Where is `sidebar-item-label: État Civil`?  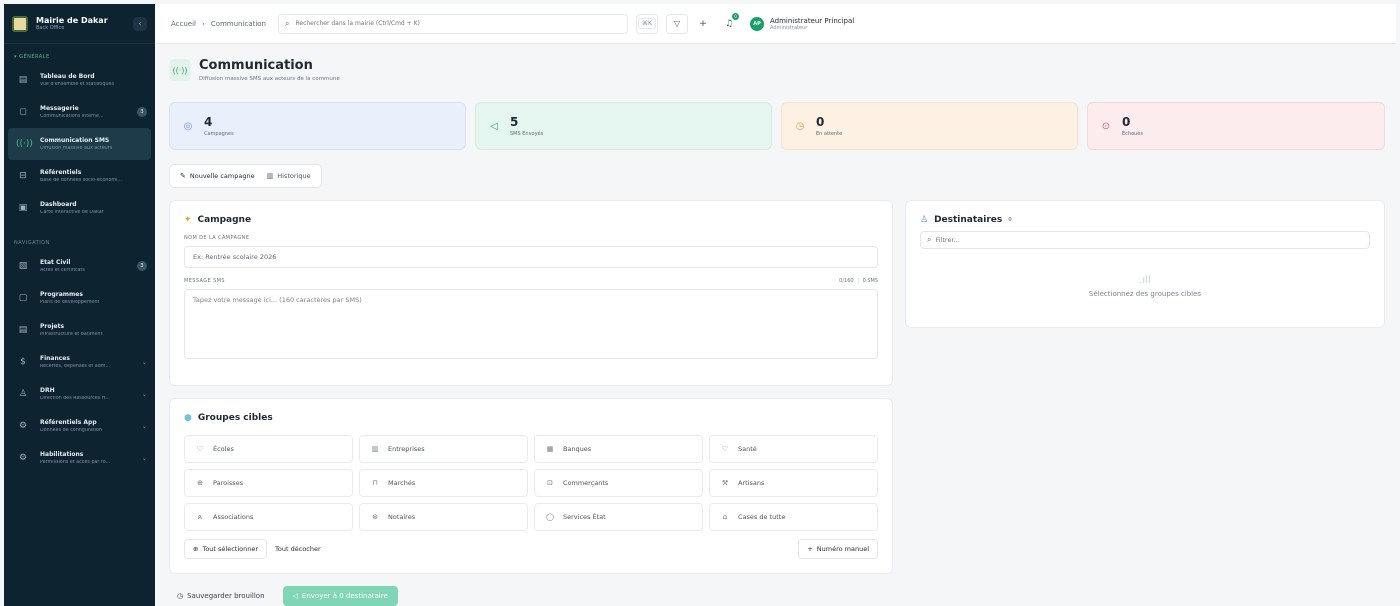
sidebar-item-label: État Civil is located at coordinates (55, 262).